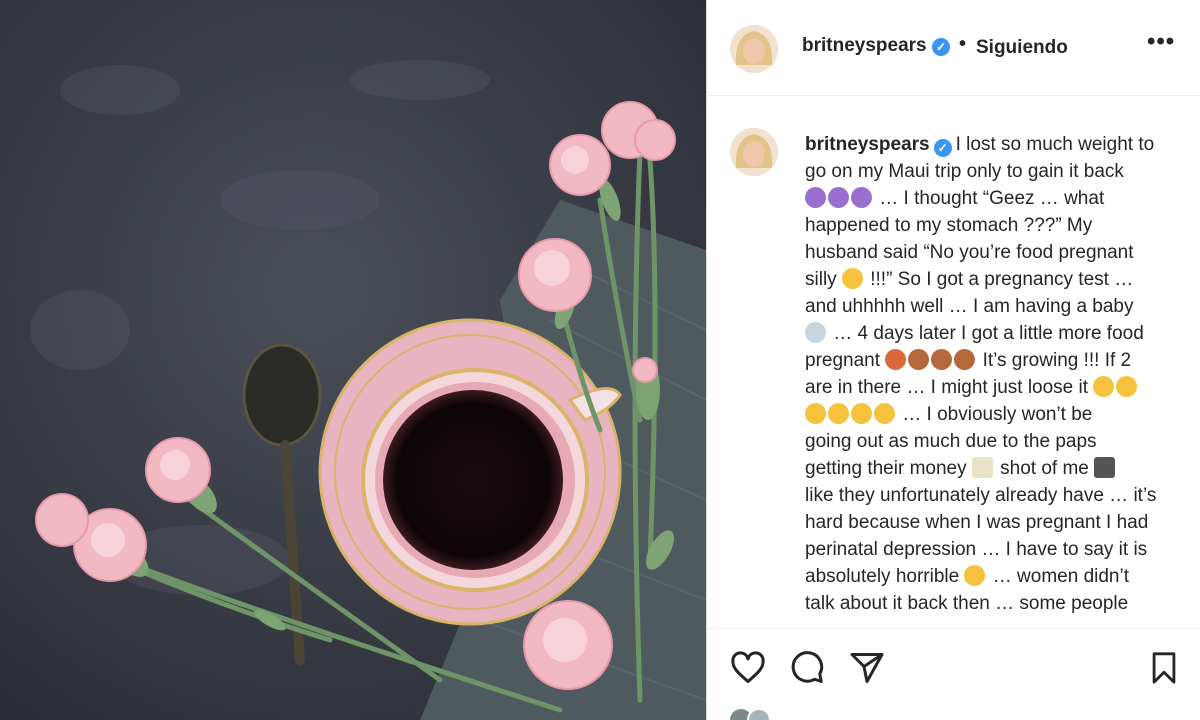  I want to click on caption-segment: shot of me, so click(1044, 468).